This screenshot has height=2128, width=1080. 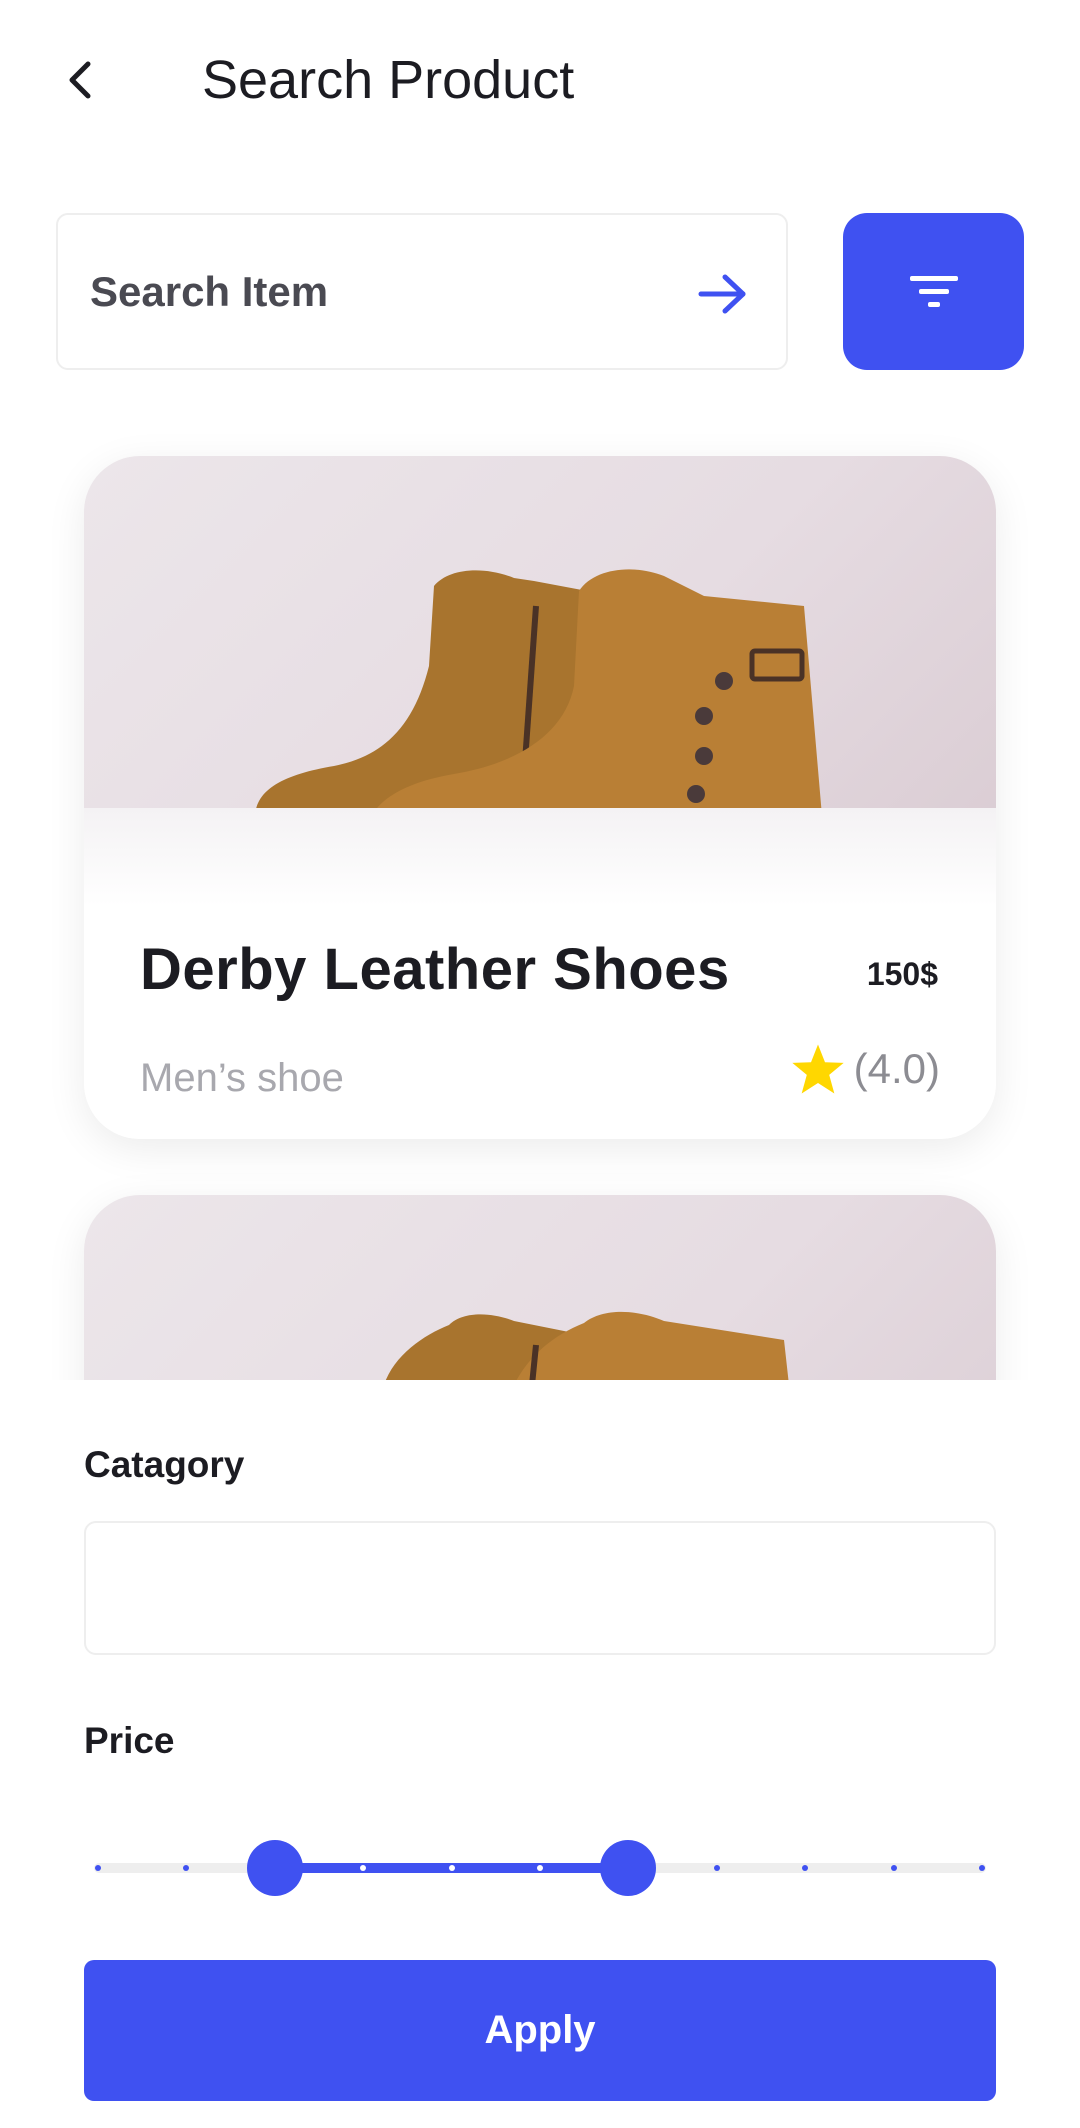 I want to click on rating-value: (4.0), so click(x=896, y=1068).